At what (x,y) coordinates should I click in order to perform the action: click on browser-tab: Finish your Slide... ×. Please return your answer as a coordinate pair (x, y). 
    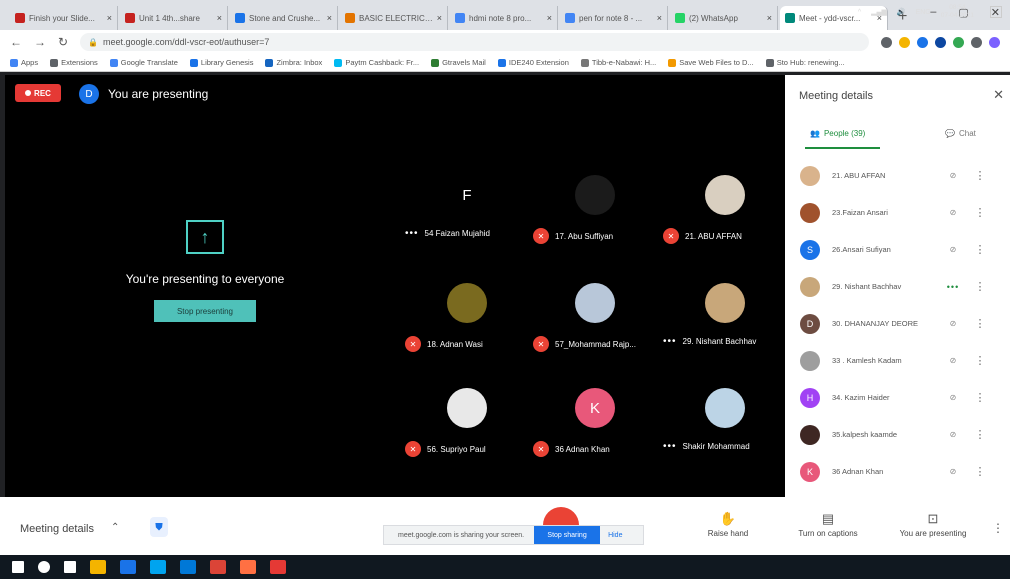
    Looking at the image, I should click on (64, 18).